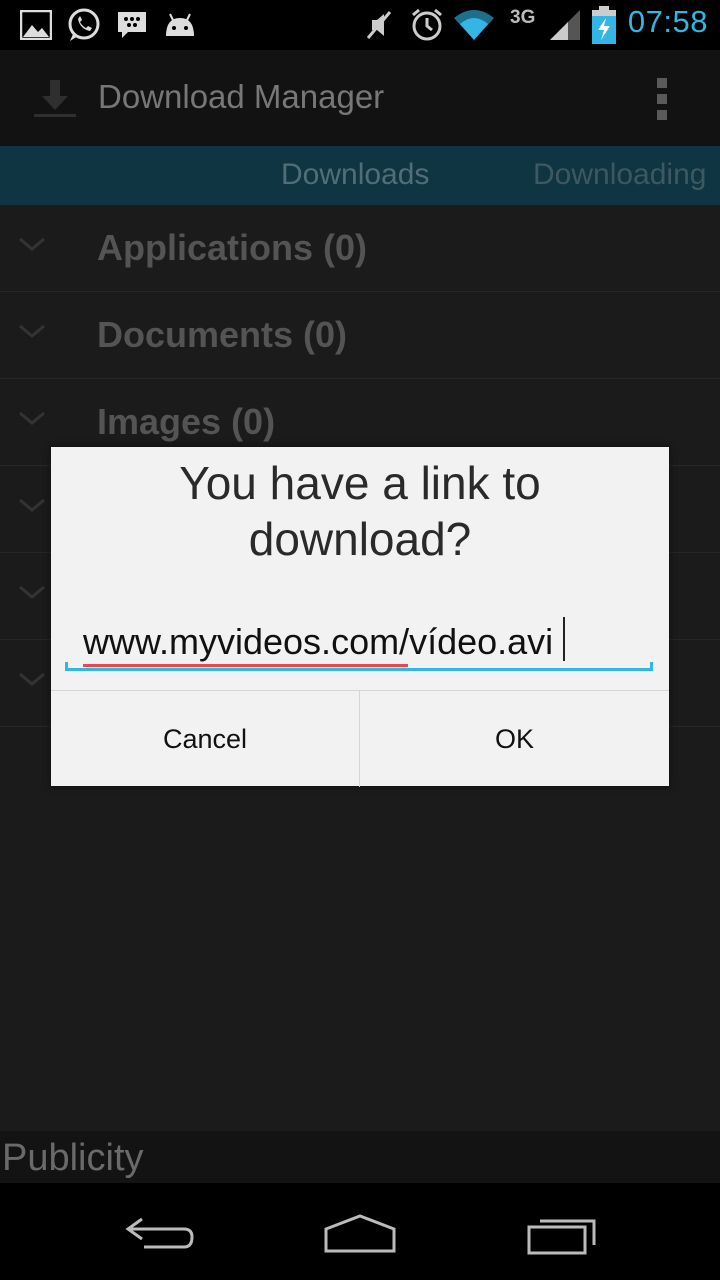 The image size is (720, 1280). I want to click on url-input-value: www.myvideos.com/vídeo.avi, so click(318, 642).